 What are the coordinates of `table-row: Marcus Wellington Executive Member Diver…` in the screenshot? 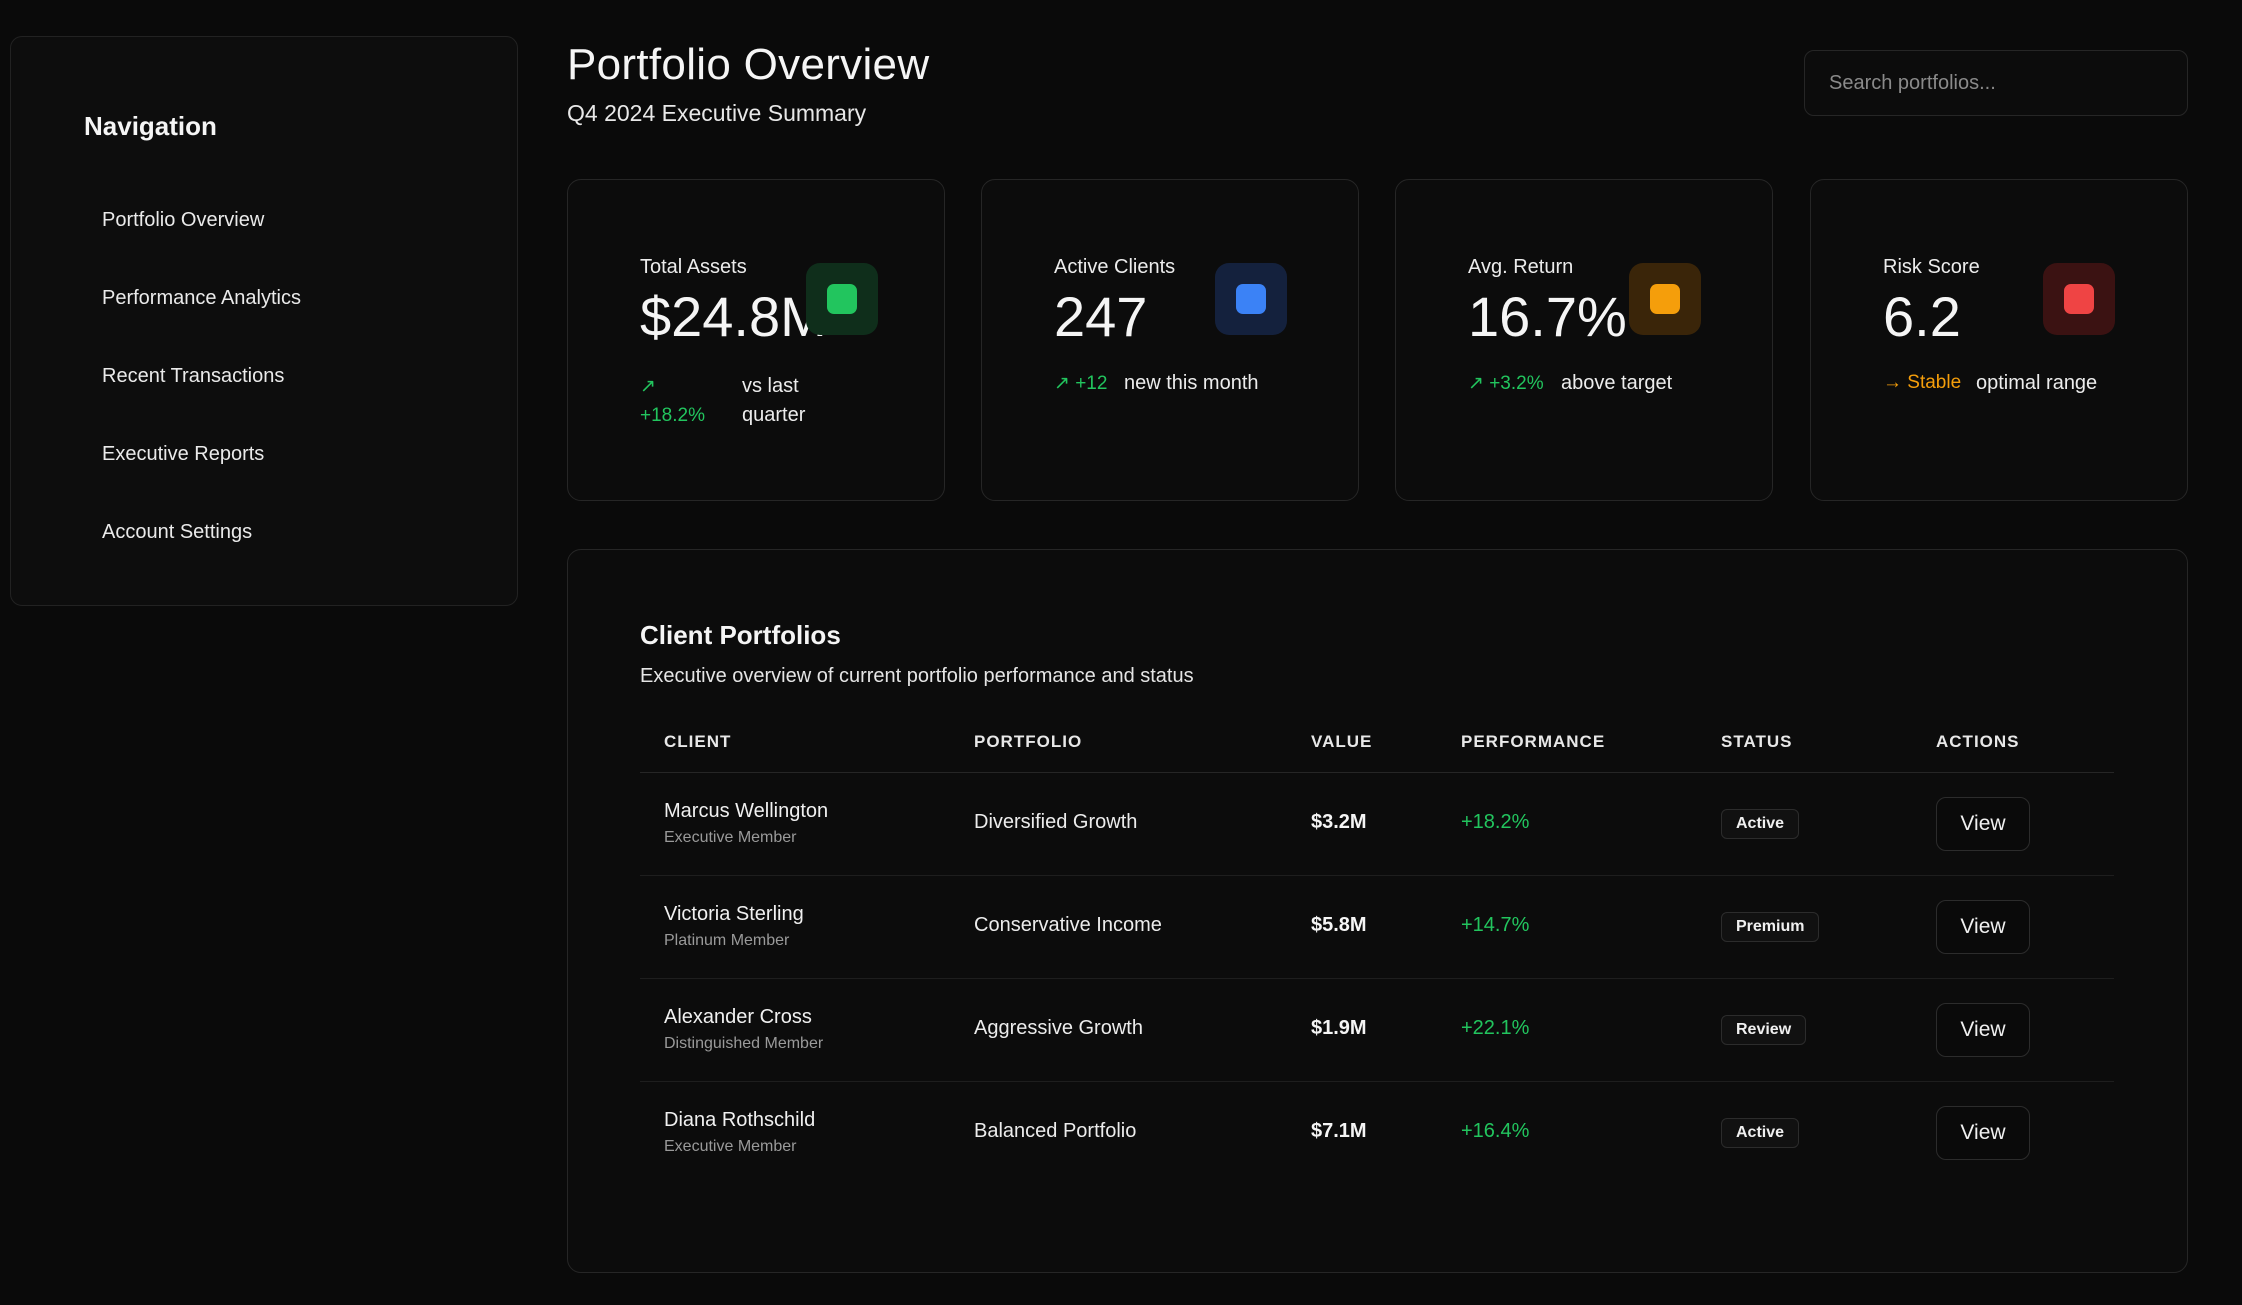 It's located at (1377, 824).